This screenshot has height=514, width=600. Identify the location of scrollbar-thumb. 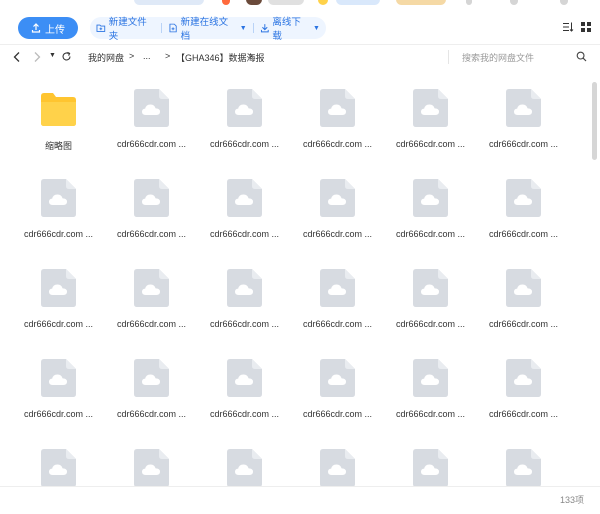
(594, 121).